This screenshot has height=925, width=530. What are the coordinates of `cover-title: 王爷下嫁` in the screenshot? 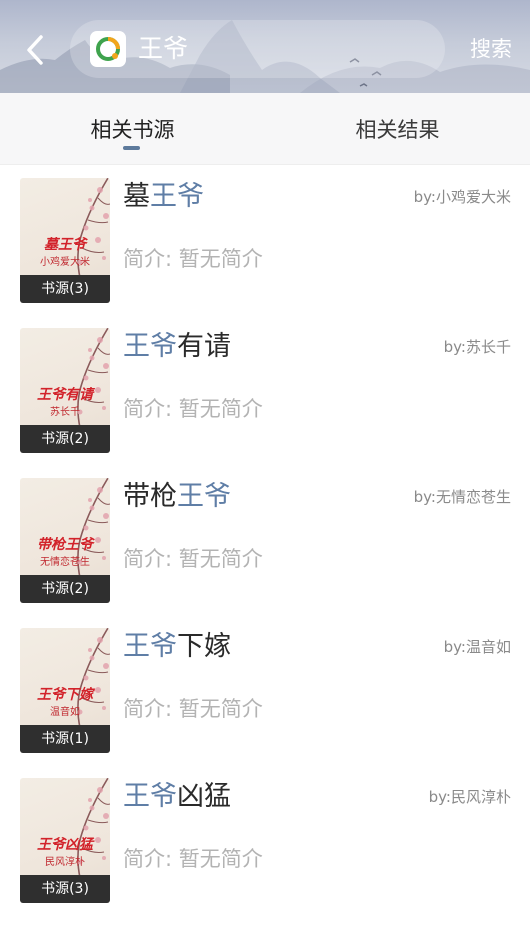 It's located at (65, 695).